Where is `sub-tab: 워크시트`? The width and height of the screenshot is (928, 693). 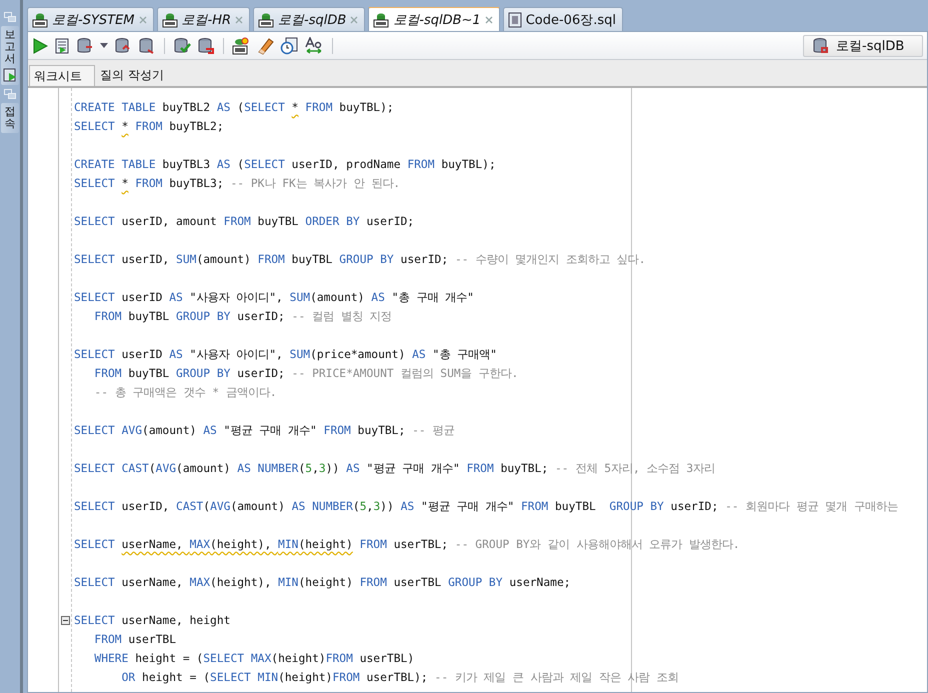 sub-tab: 워크시트 is located at coordinates (62, 75).